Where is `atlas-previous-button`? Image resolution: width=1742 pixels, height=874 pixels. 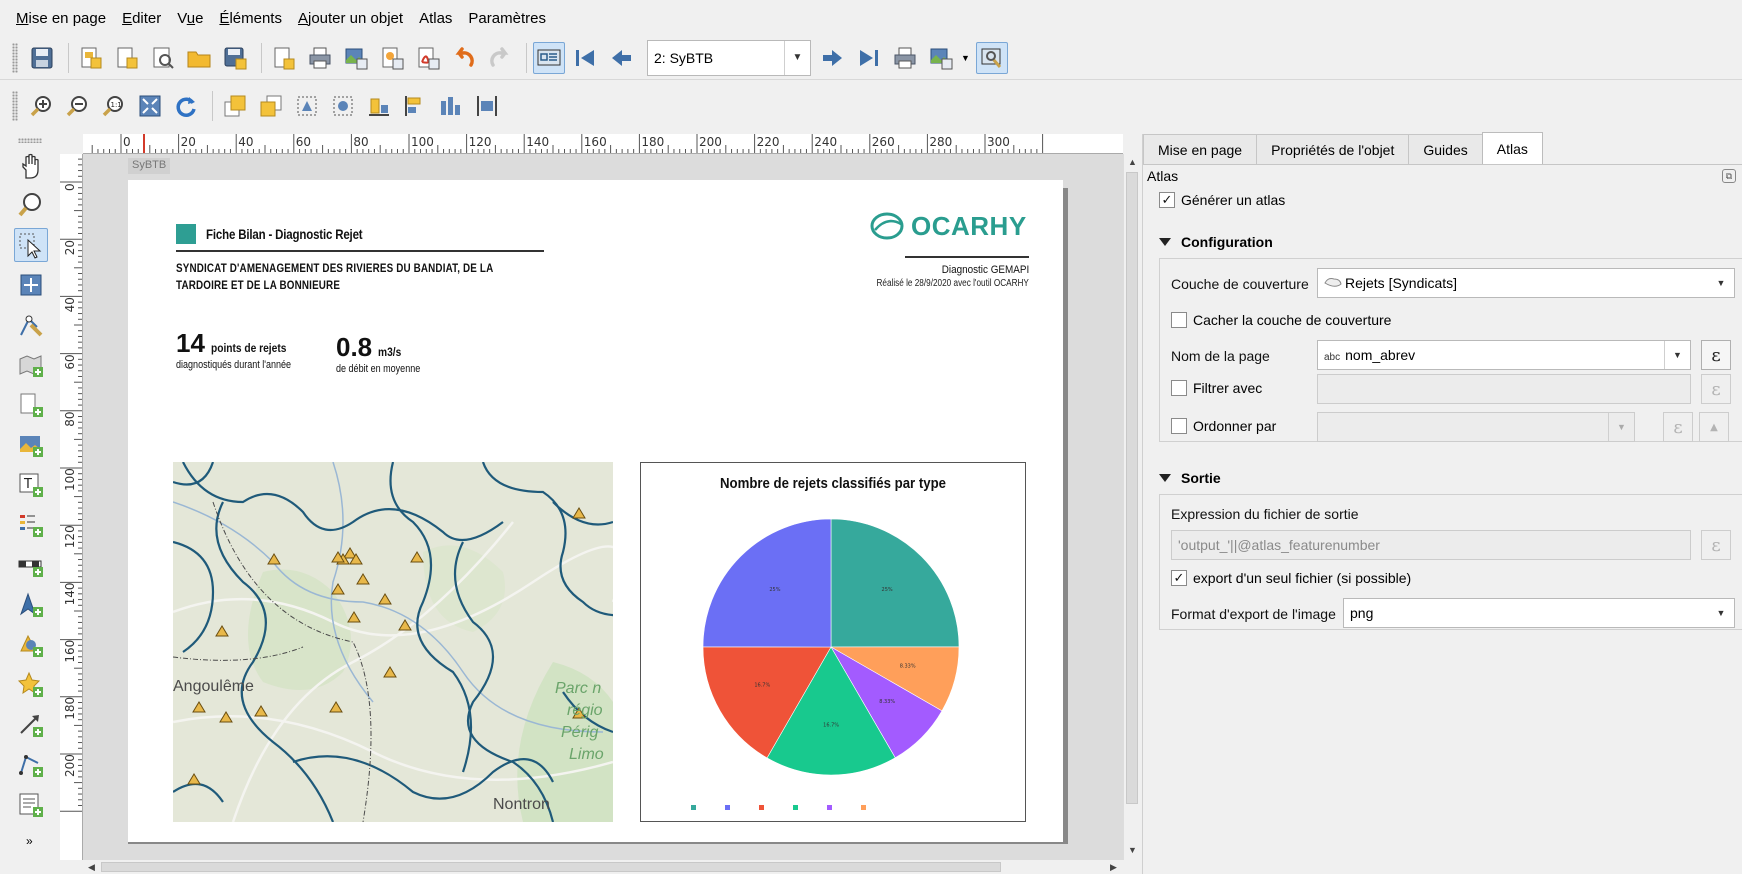
atlas-previous-button is located at coordinates (621, 58).